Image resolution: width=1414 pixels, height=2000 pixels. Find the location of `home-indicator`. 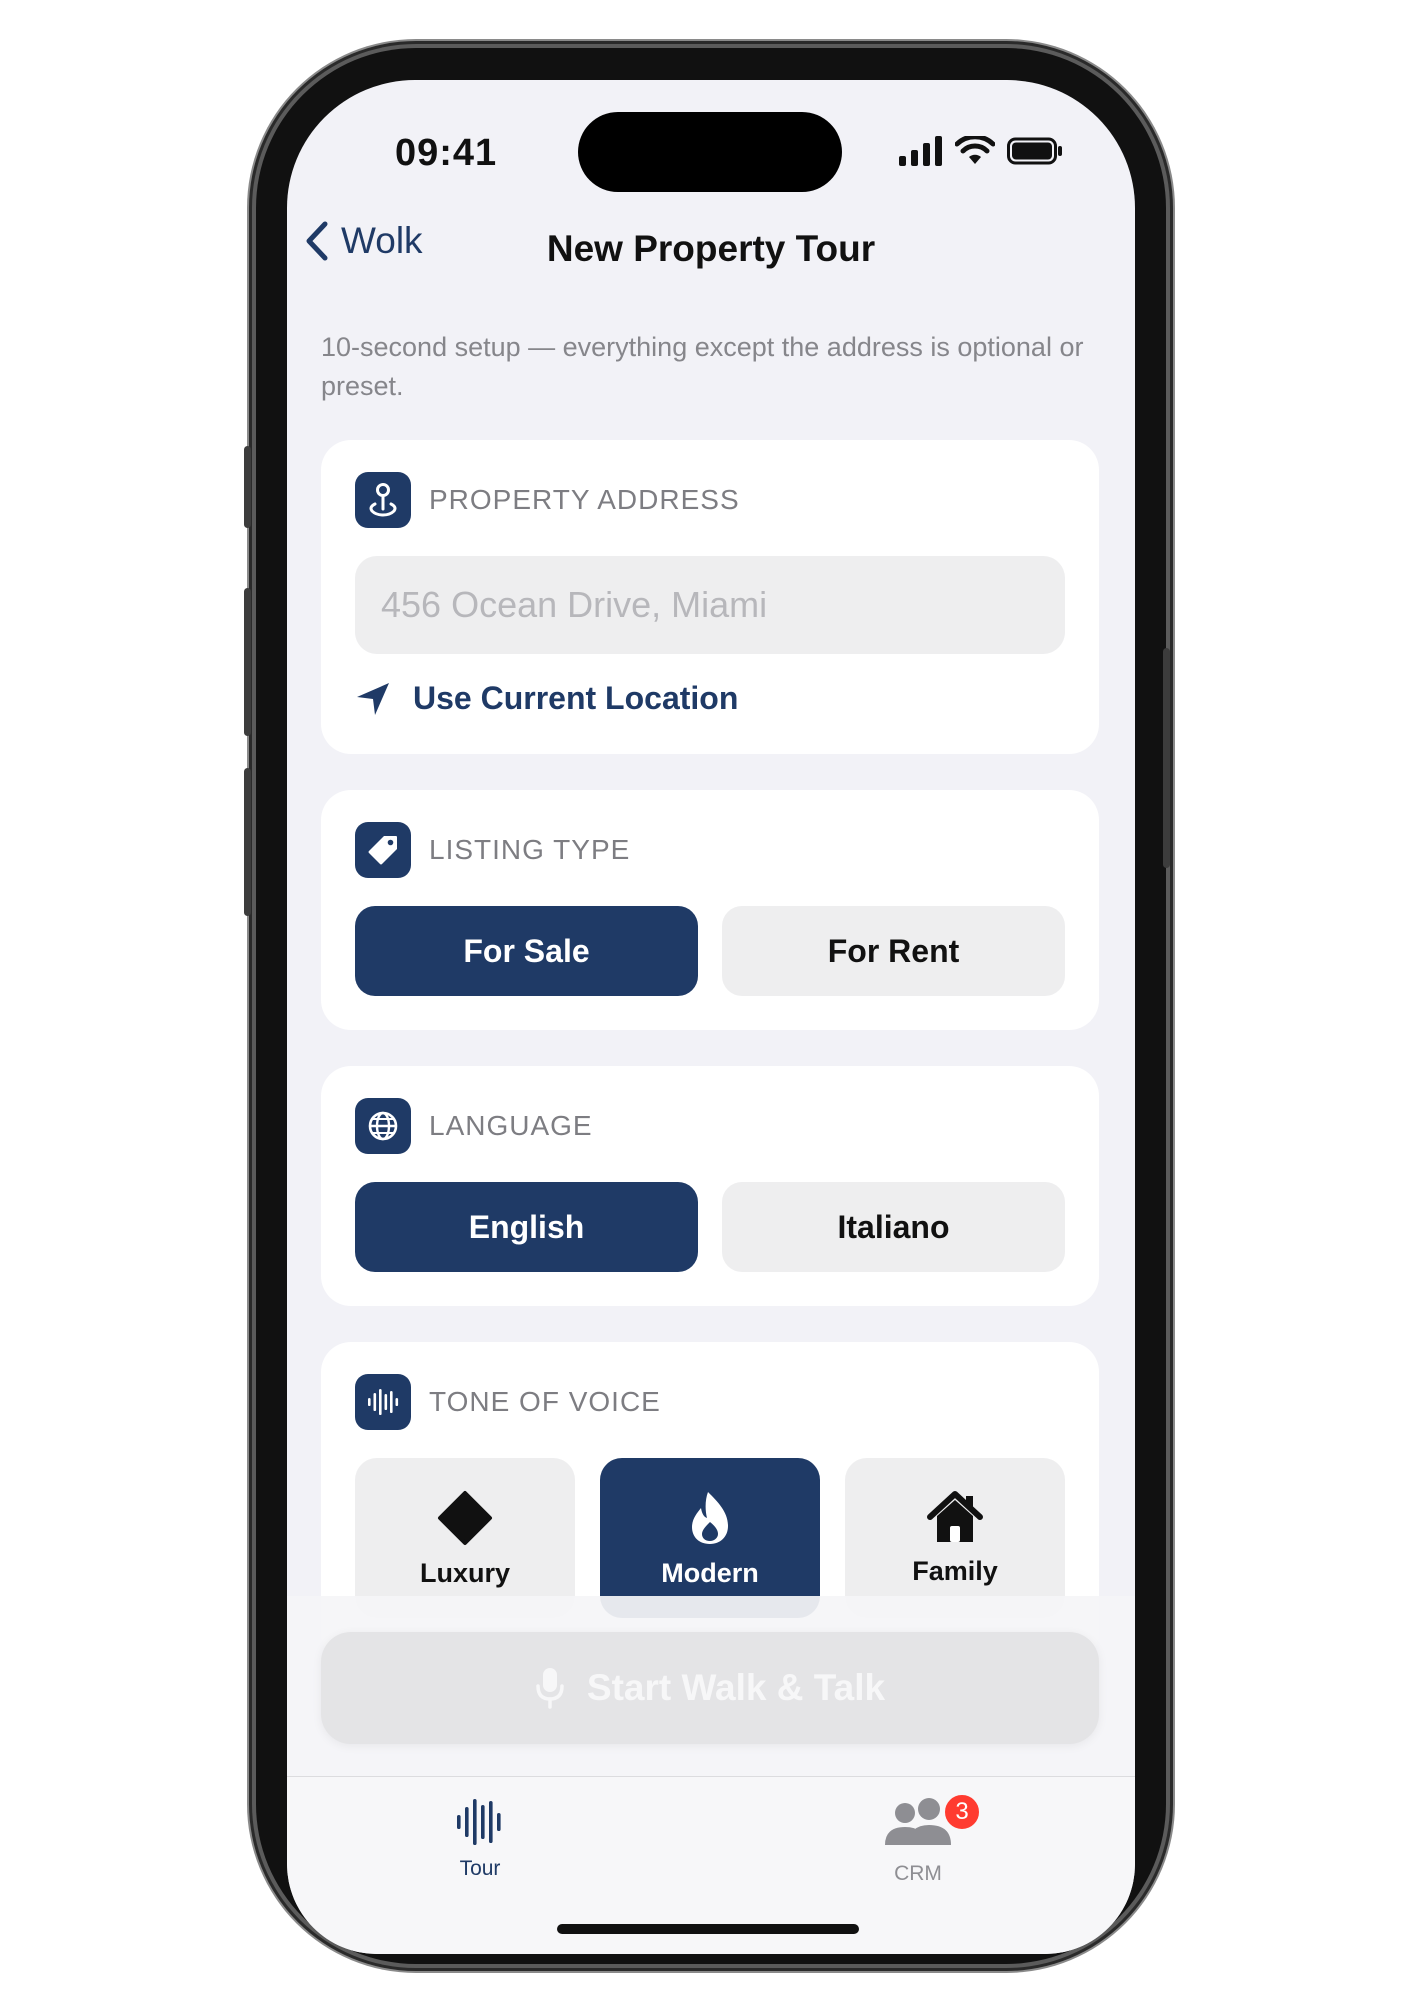

home-indicator is located at coordinates (708, 1929).